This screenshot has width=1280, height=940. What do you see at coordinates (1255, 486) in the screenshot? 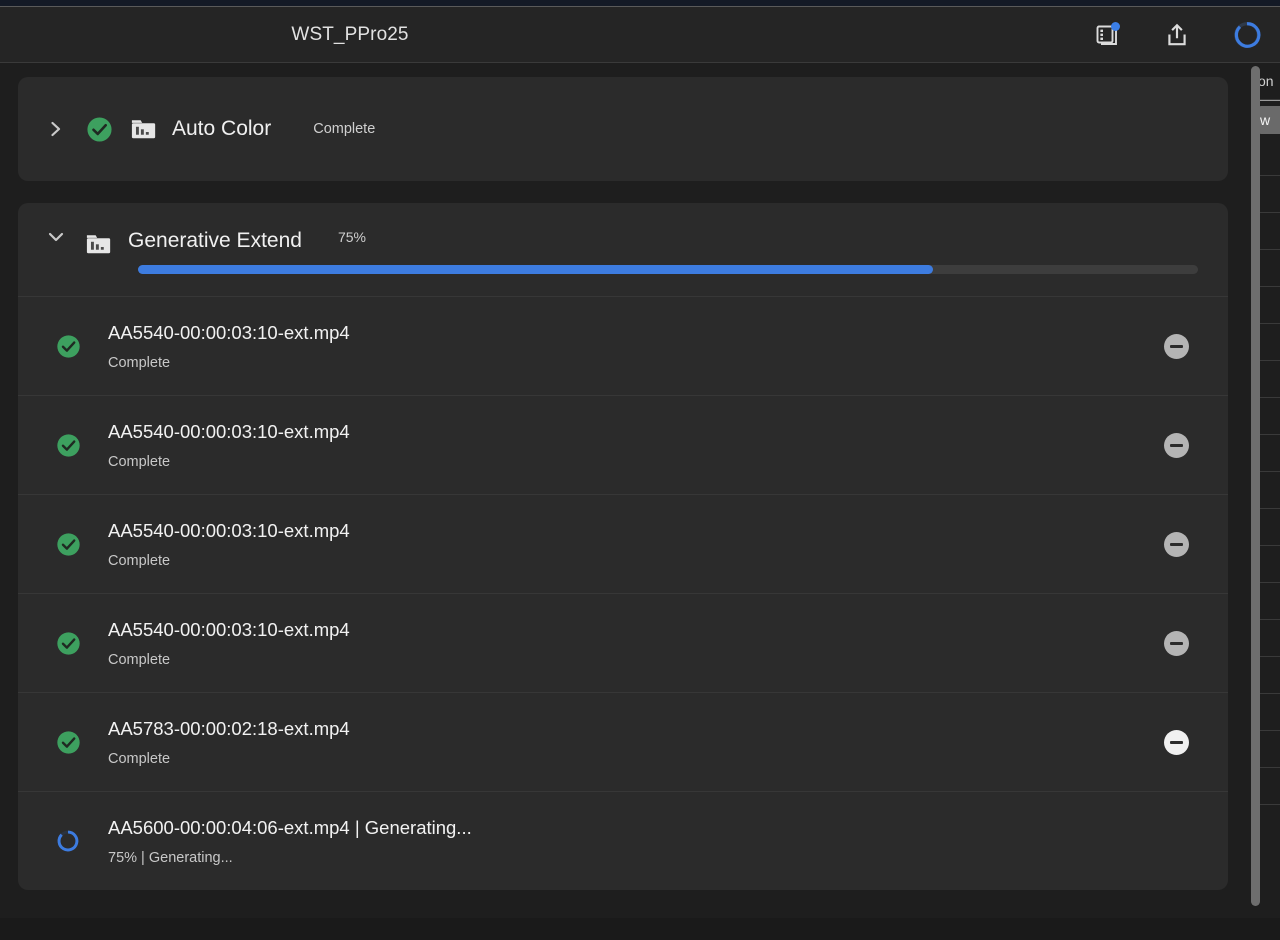
I see `scrollbar-thumb` at bounding box center [1255, 486].